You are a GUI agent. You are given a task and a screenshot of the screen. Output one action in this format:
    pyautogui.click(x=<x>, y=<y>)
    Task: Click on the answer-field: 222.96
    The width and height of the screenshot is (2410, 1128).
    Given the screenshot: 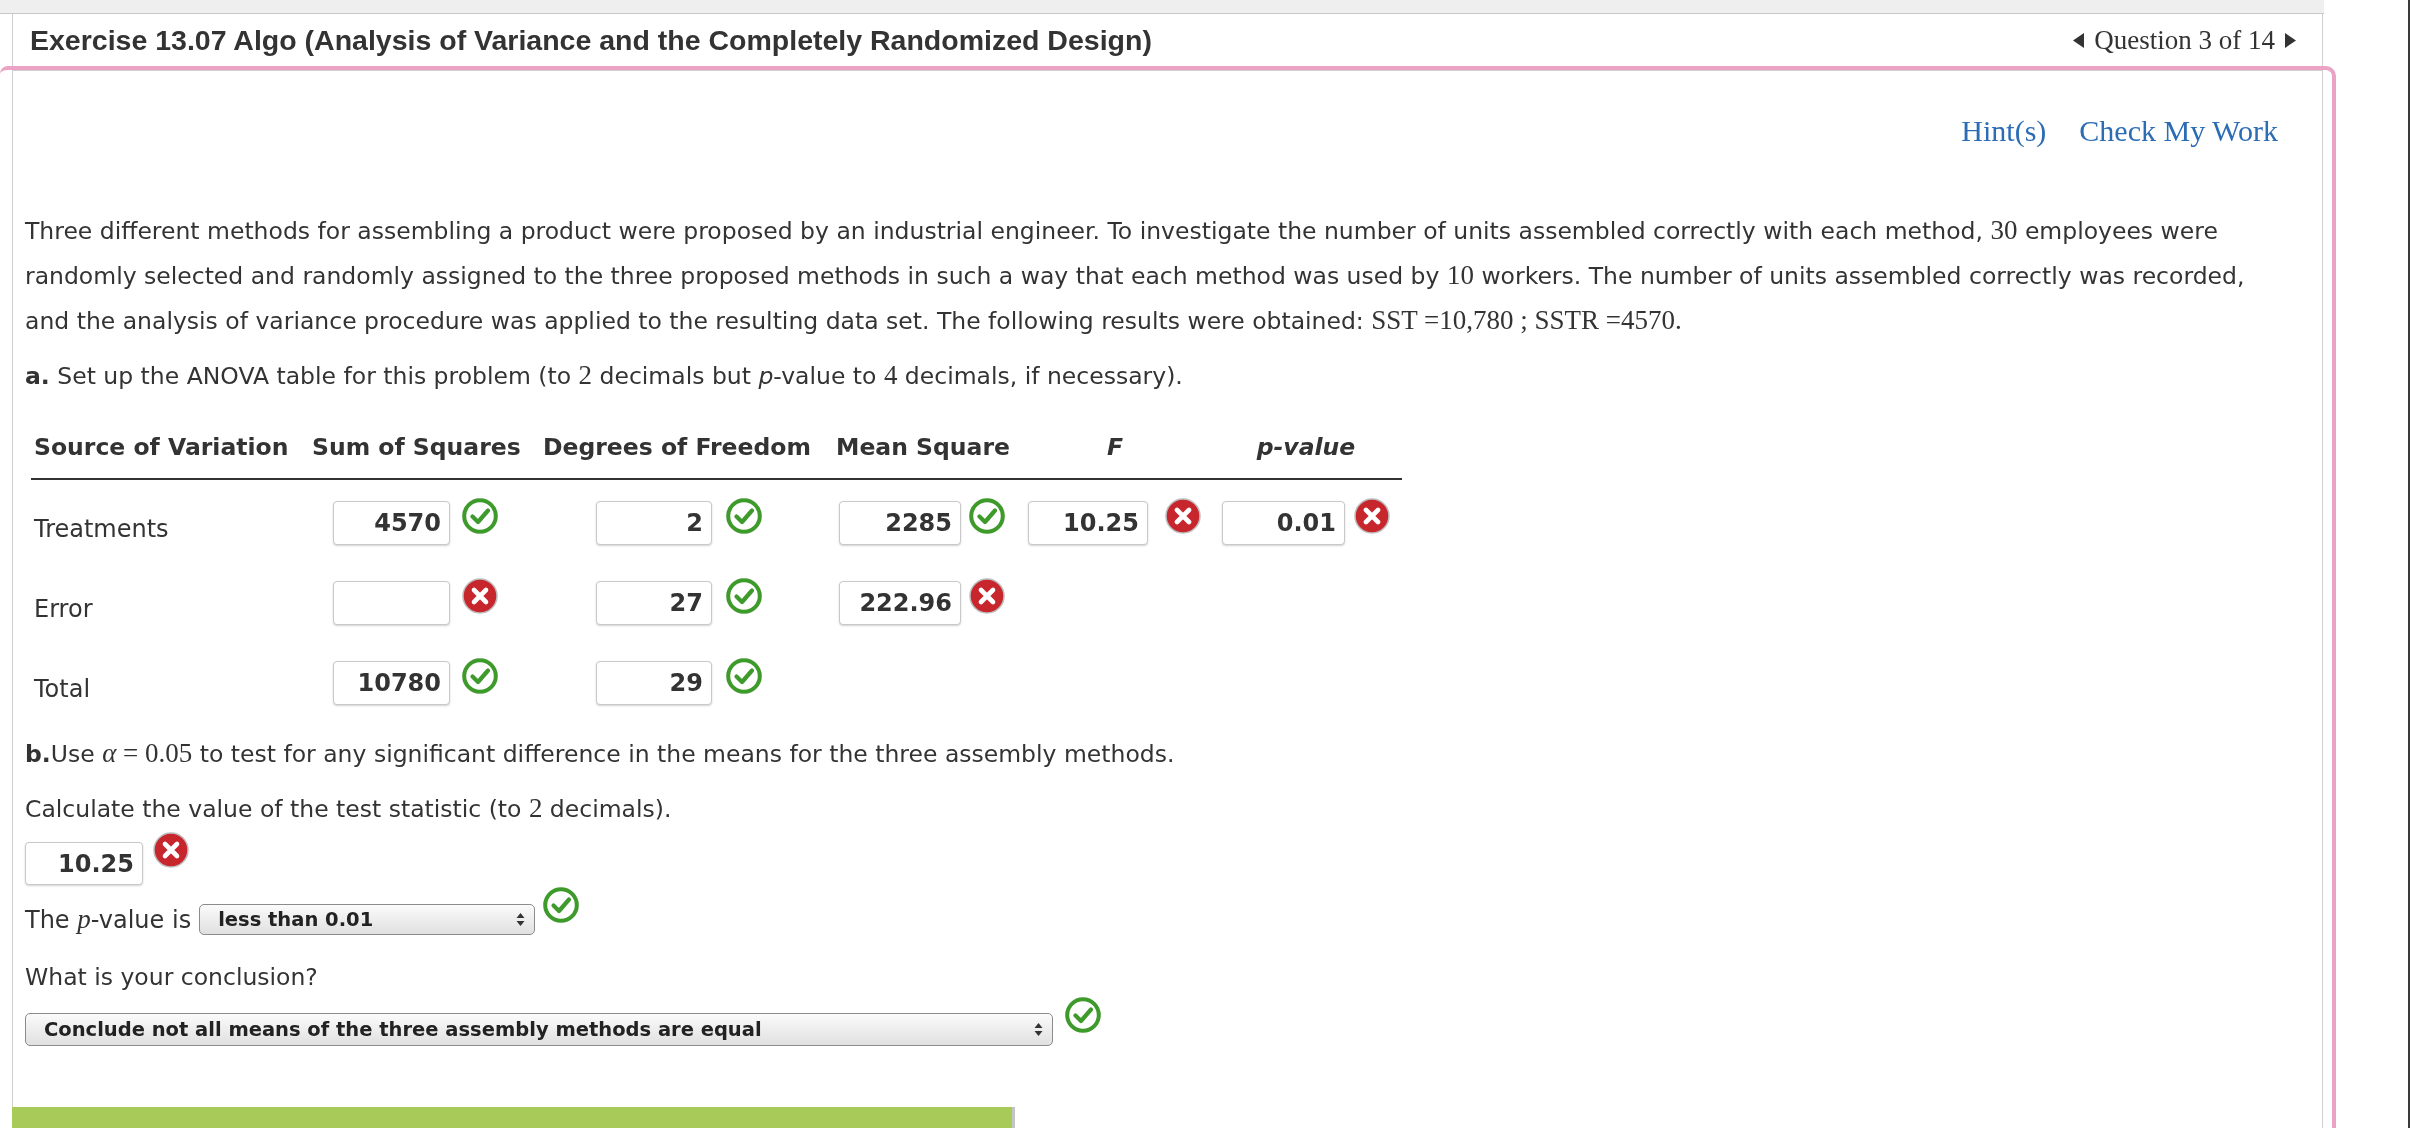 What is the action you would take?
    pyautogui.click(x=900, y=603)
    